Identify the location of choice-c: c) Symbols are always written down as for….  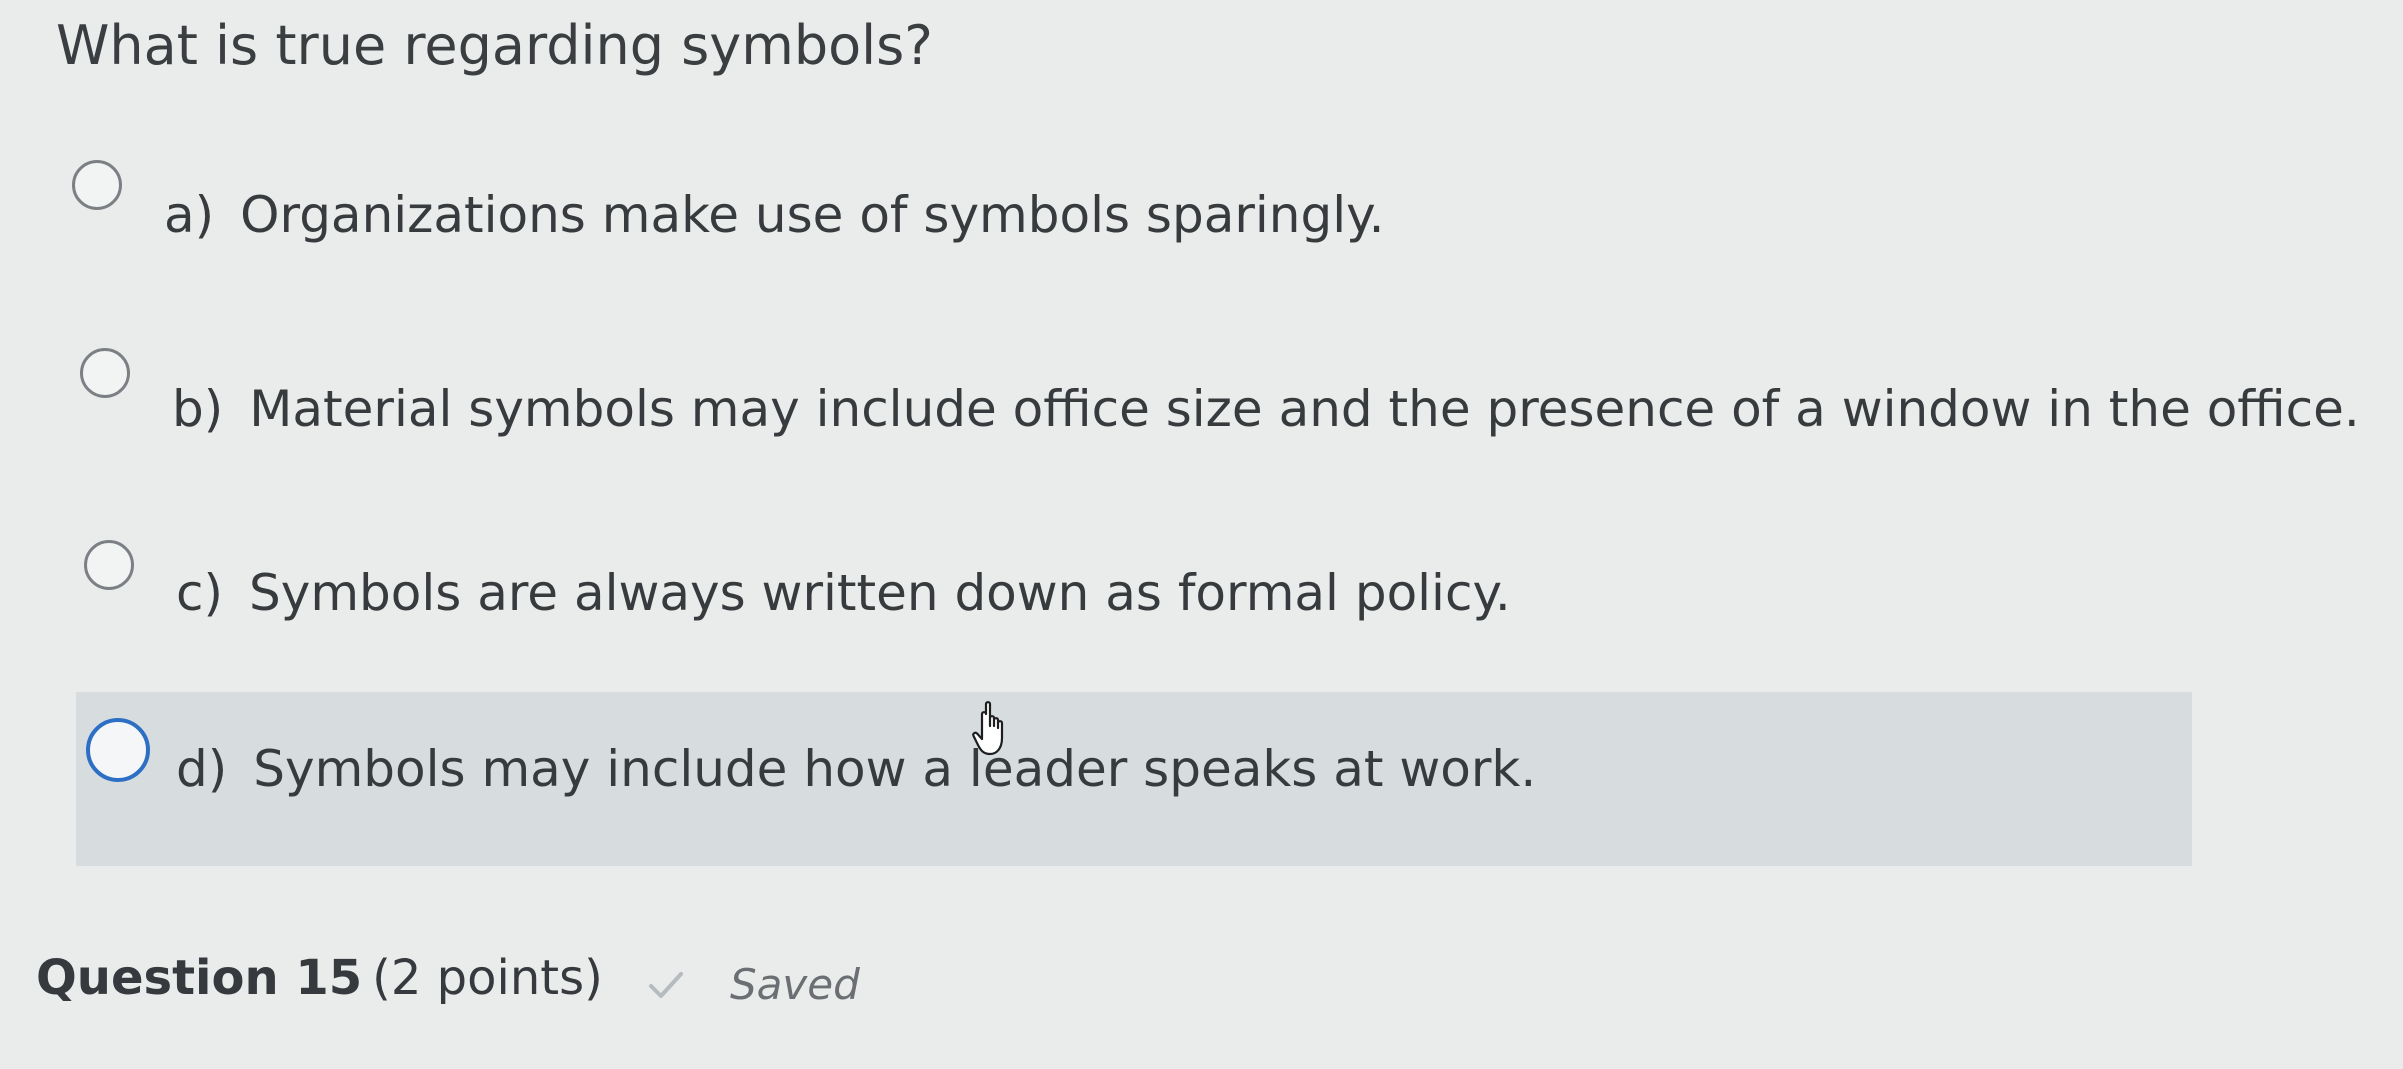
(1132, 601).